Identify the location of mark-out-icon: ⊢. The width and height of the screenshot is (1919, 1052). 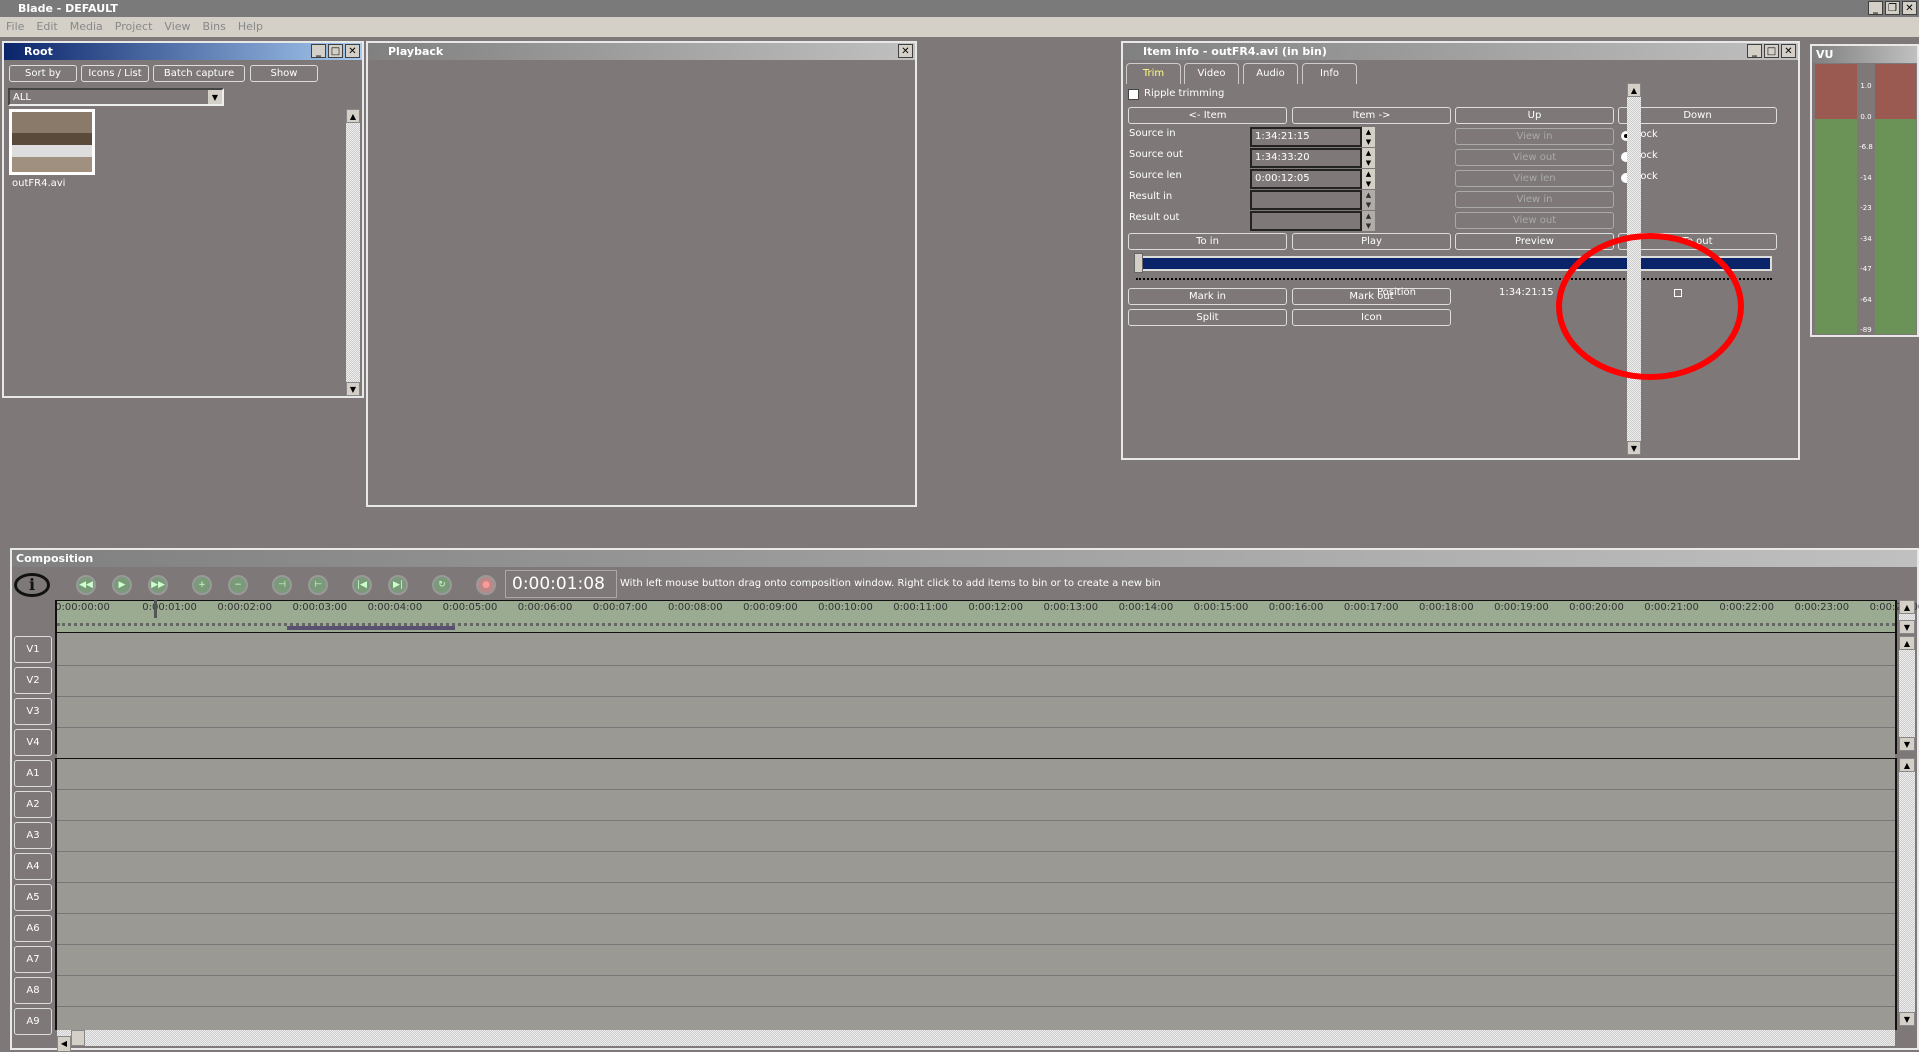
(318, 585).